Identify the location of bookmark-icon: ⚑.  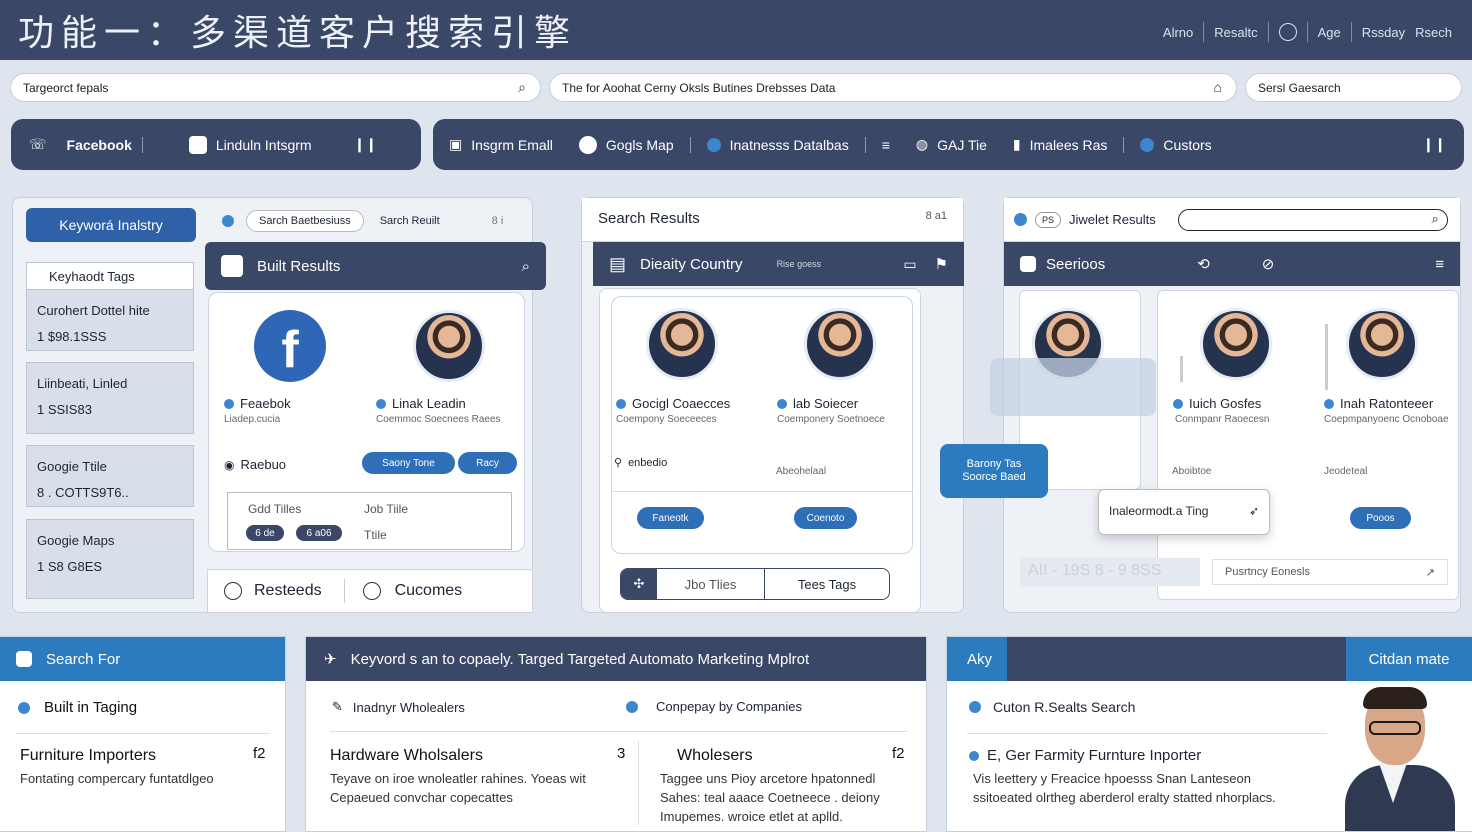
(941, 264).